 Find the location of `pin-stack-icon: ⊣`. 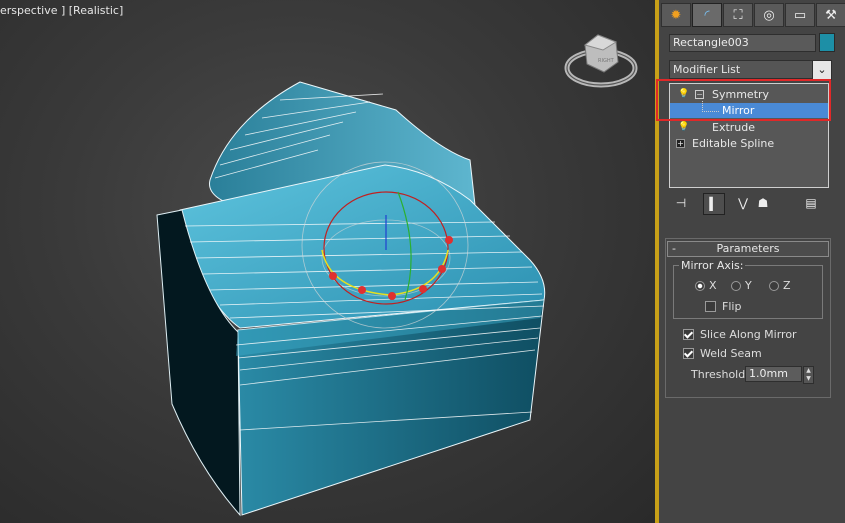

pin-stack-icon: ⊣ is located at coordinates (681, 203).